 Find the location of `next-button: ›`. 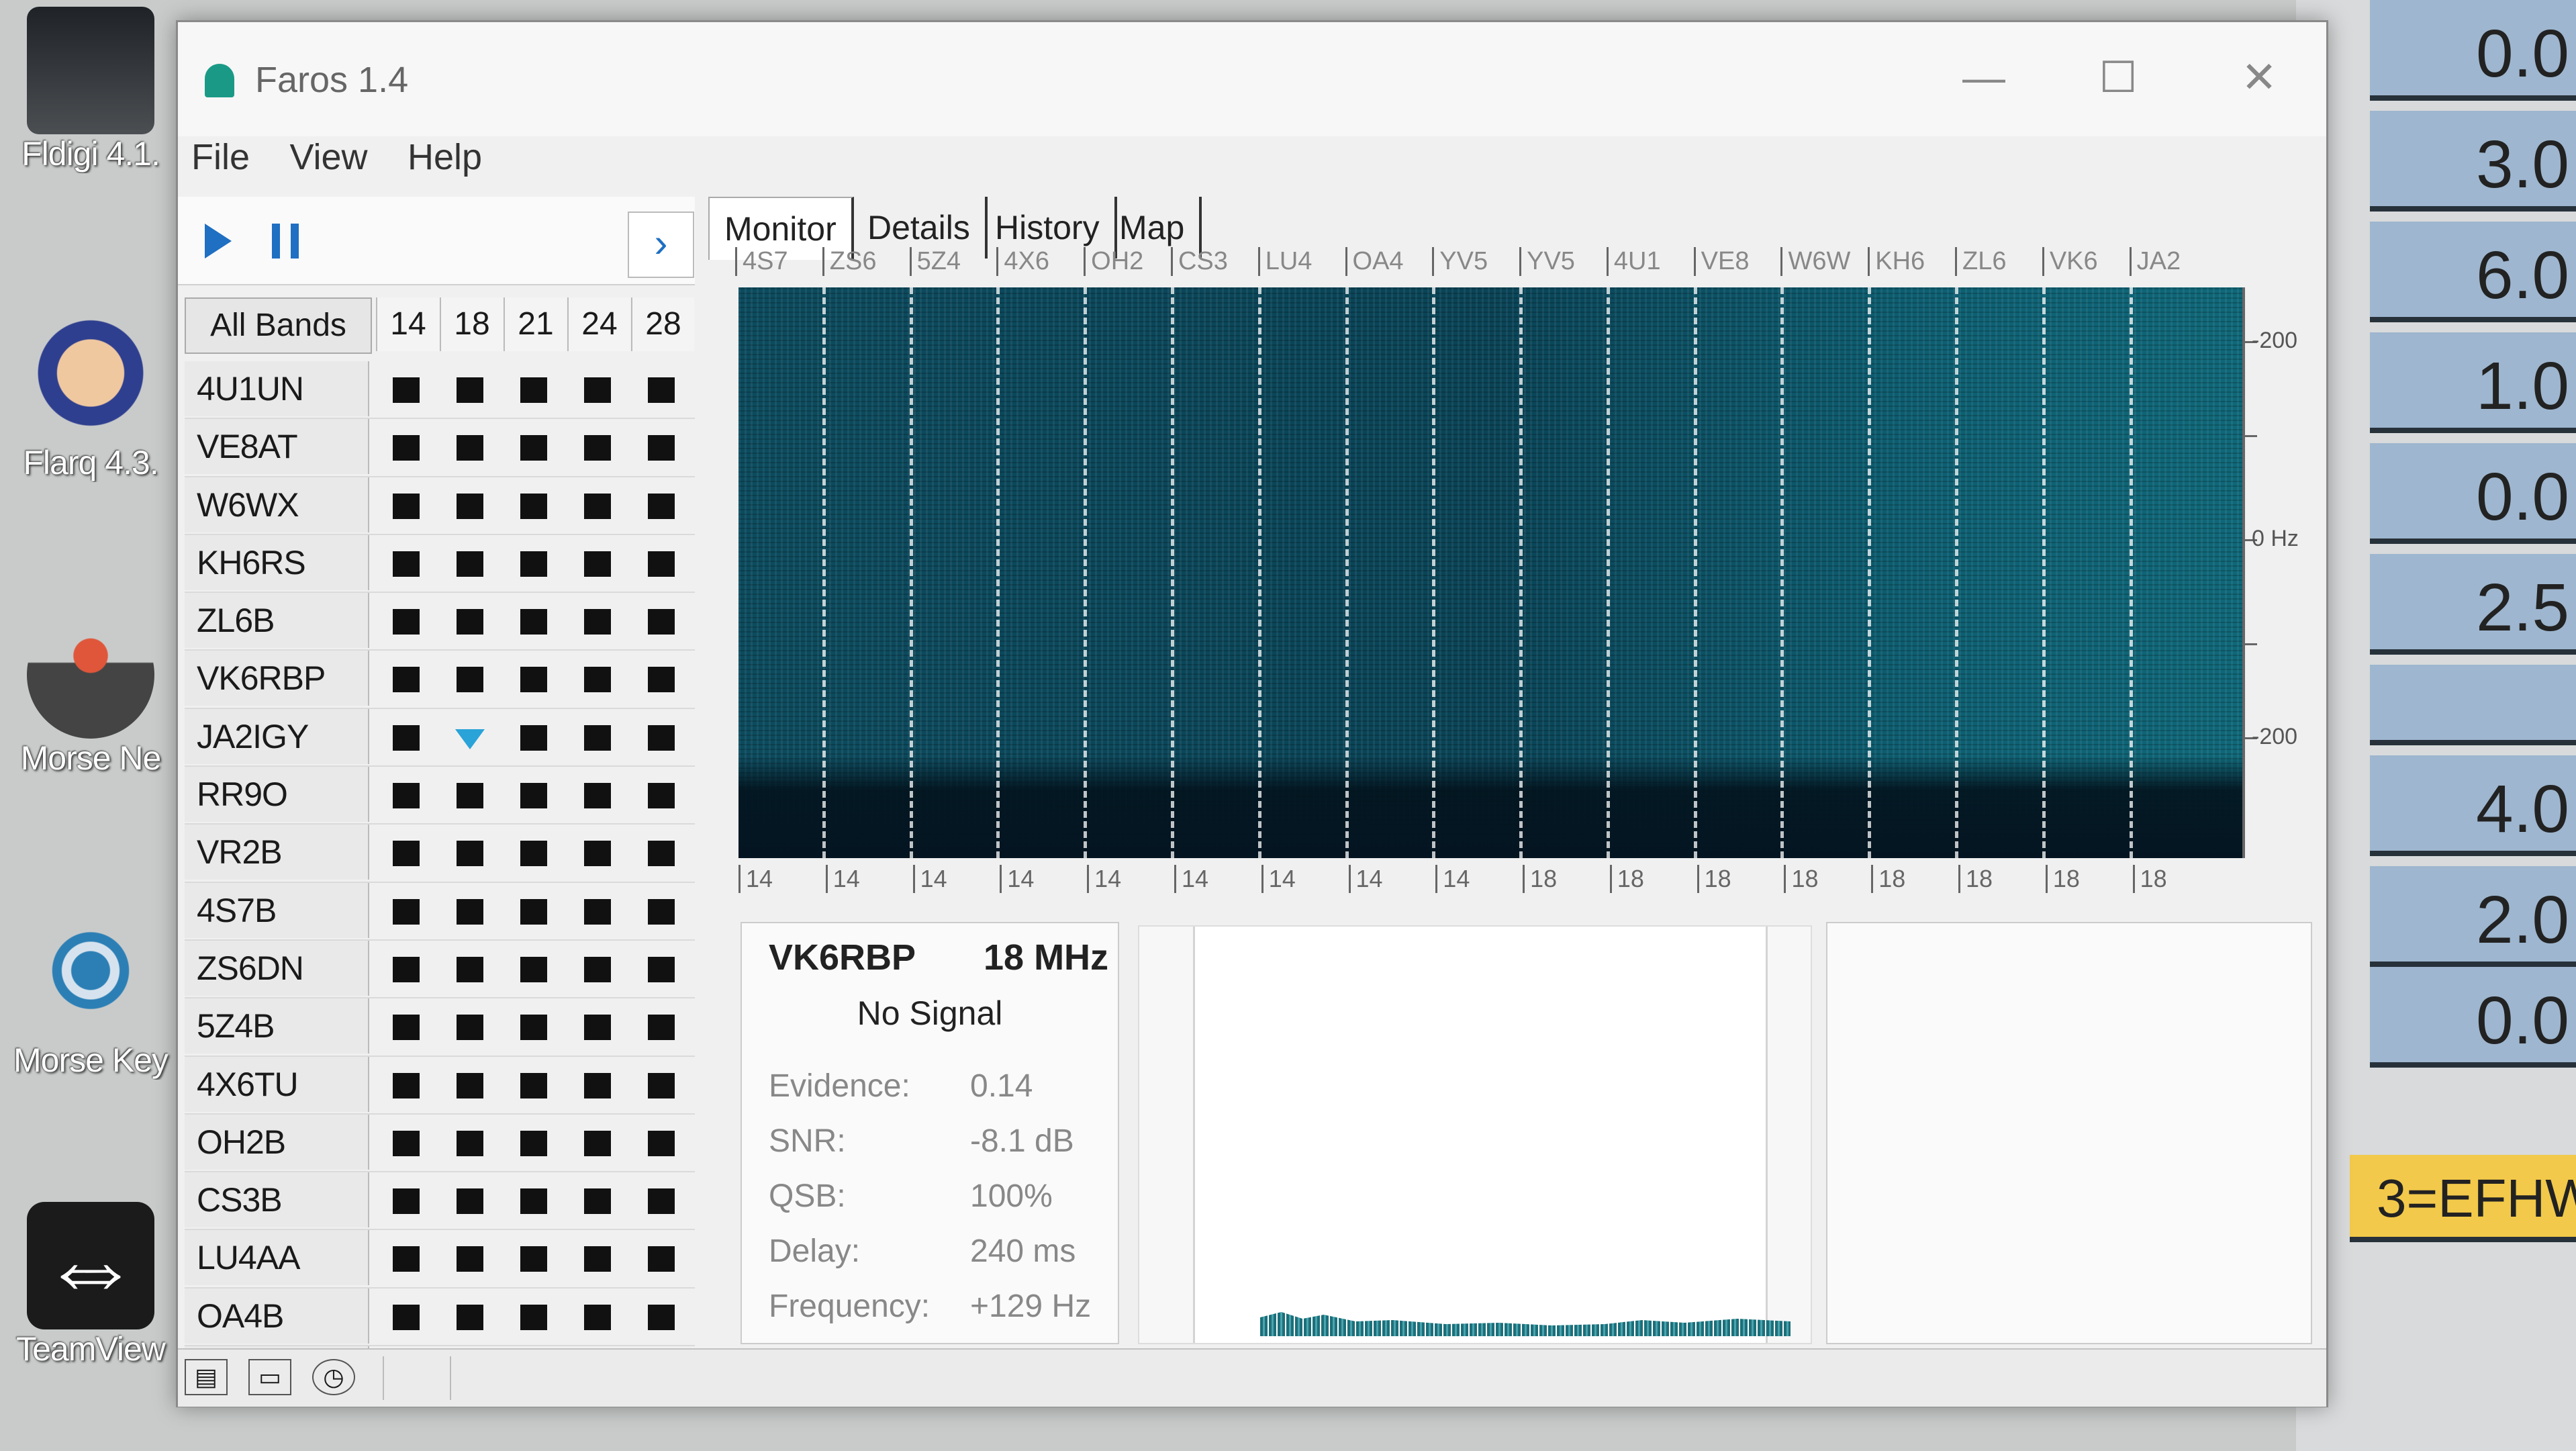

next-button: › is located at coordinates (661, 245).